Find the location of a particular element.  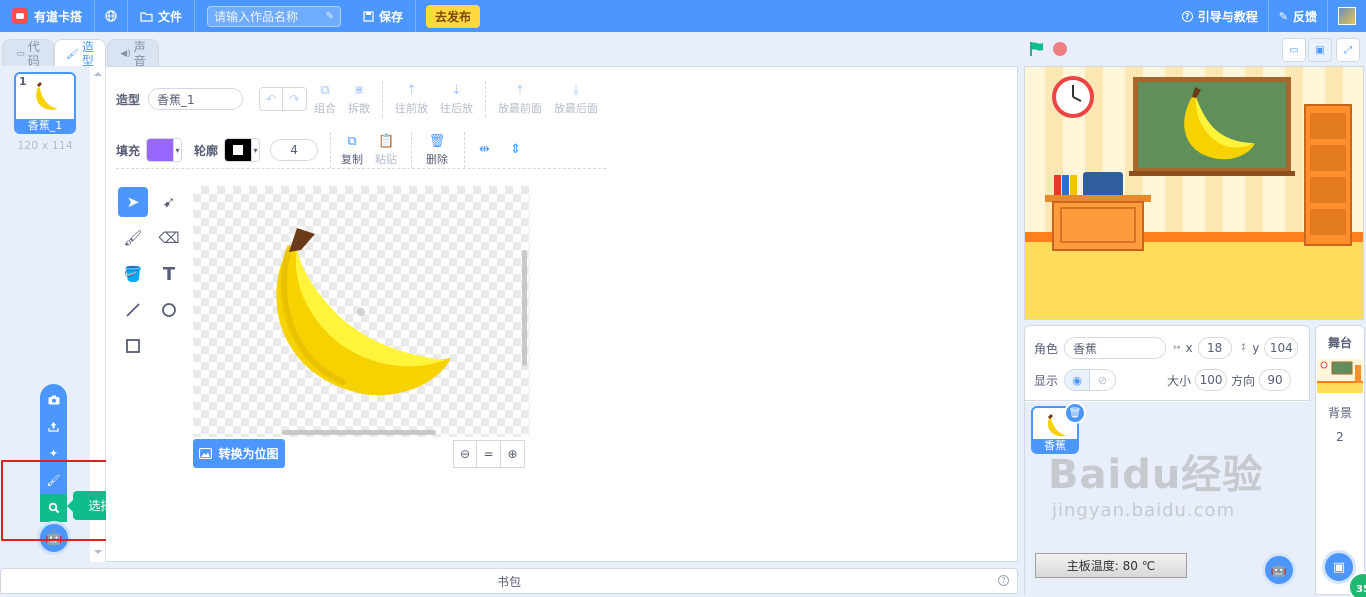

fullscreen-button: ⤢ is located at coordinates (1348, 50).